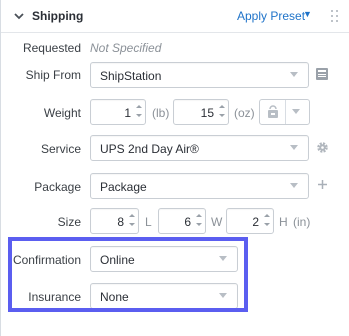 Image resolution: width=349 pixels, height=336 pixels. Describe the element at coordinates (148, 222) in the screenshot. I see `length-unit: L` at that location.